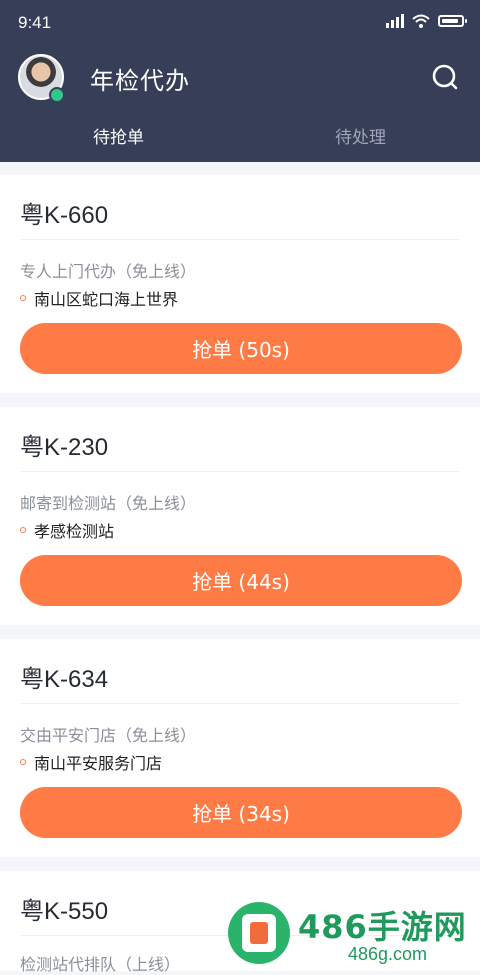 The image size is (480, 975). I want to click on status-bar: 9:41, so click(240, 22).